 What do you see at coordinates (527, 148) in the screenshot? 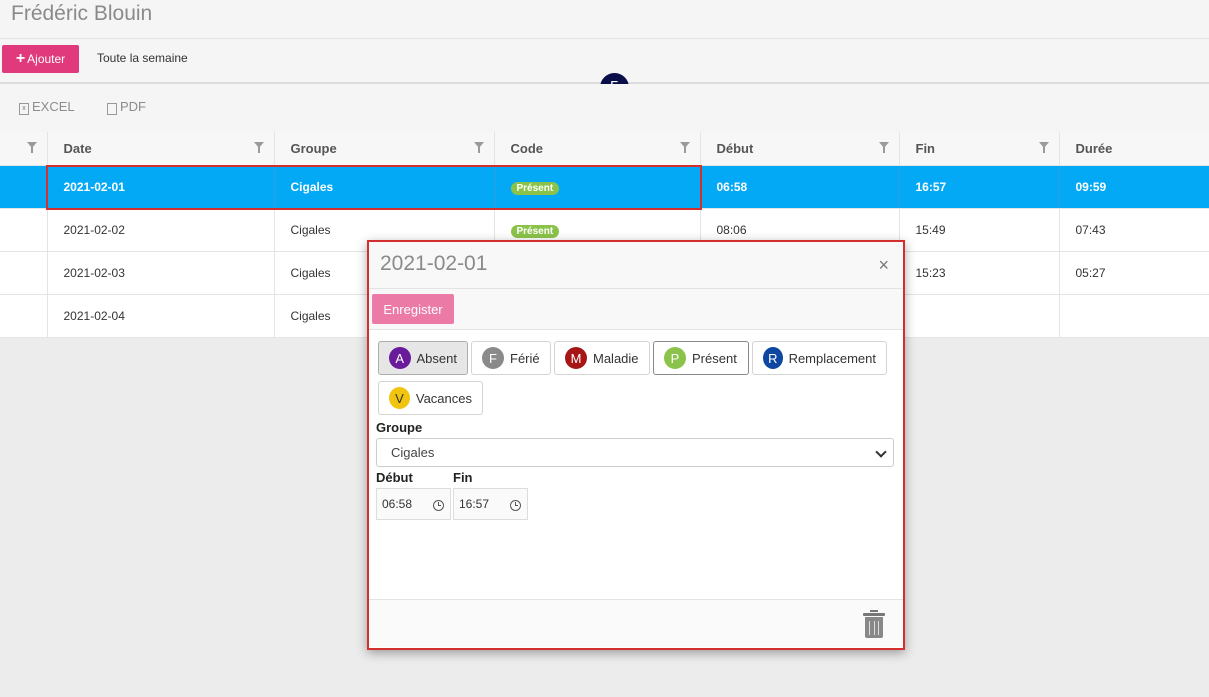
I see `column-header-label: Code` at bounding box center [527, 148].